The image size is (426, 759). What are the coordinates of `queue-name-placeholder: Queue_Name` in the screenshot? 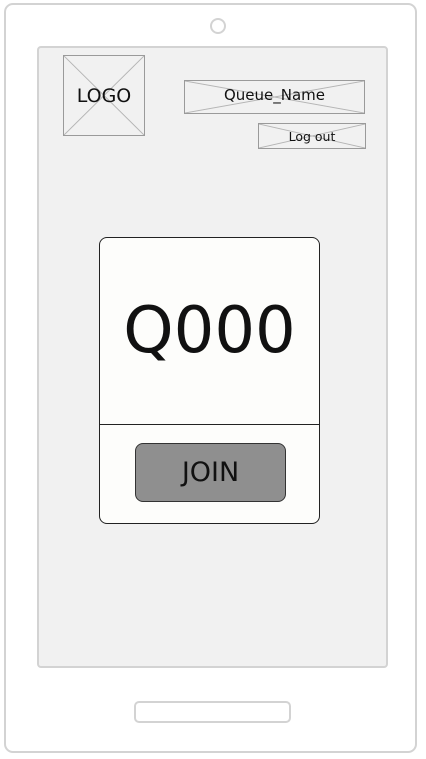 It's located at (274, 97).